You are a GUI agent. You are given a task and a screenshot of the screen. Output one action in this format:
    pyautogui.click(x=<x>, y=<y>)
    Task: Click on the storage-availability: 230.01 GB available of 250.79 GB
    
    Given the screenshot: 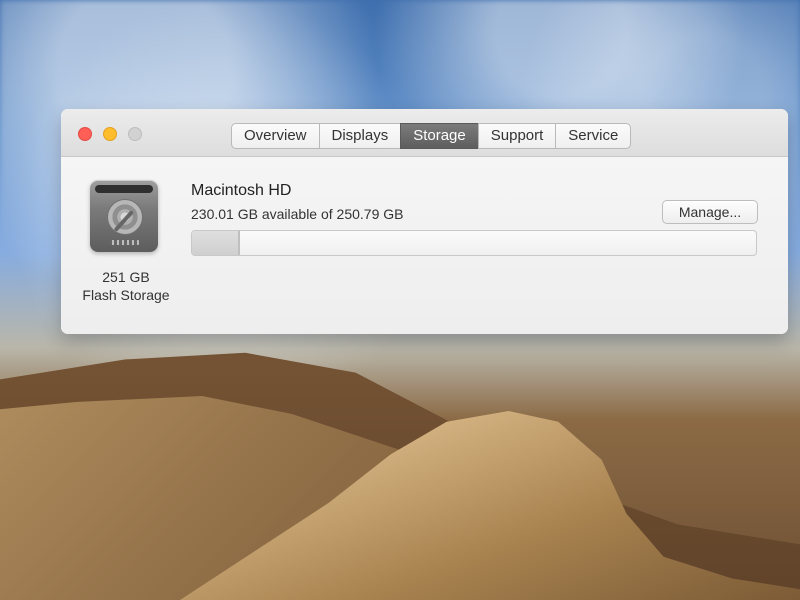 What is the action you would take?
    pyautogui.click(x=297, y=214)
    